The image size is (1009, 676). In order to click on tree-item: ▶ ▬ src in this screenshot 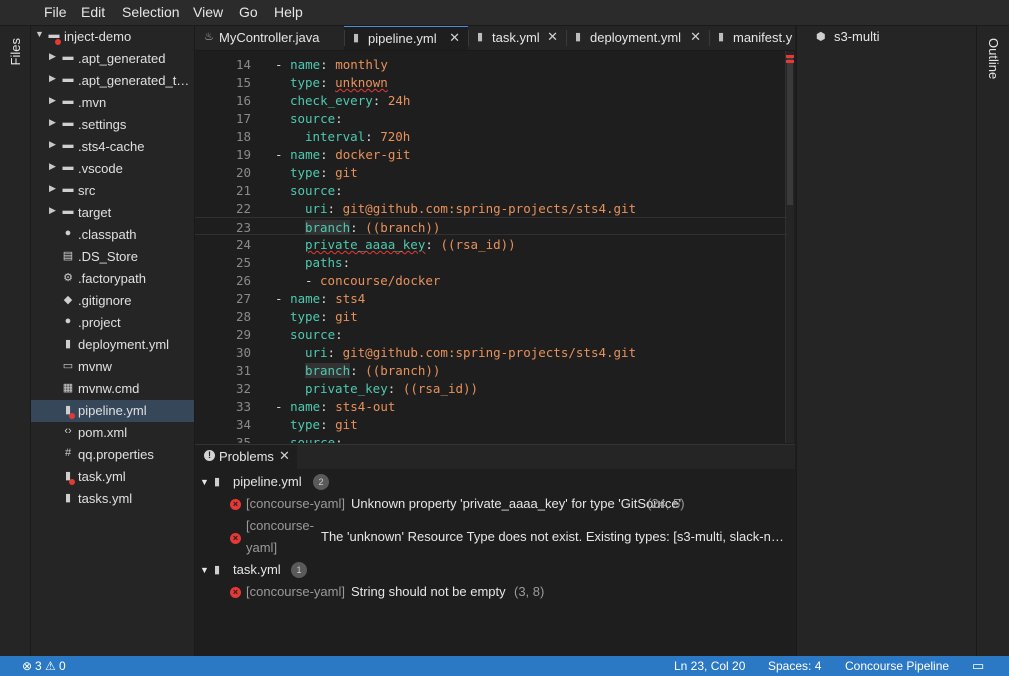, I will do `click(112, 191)`.